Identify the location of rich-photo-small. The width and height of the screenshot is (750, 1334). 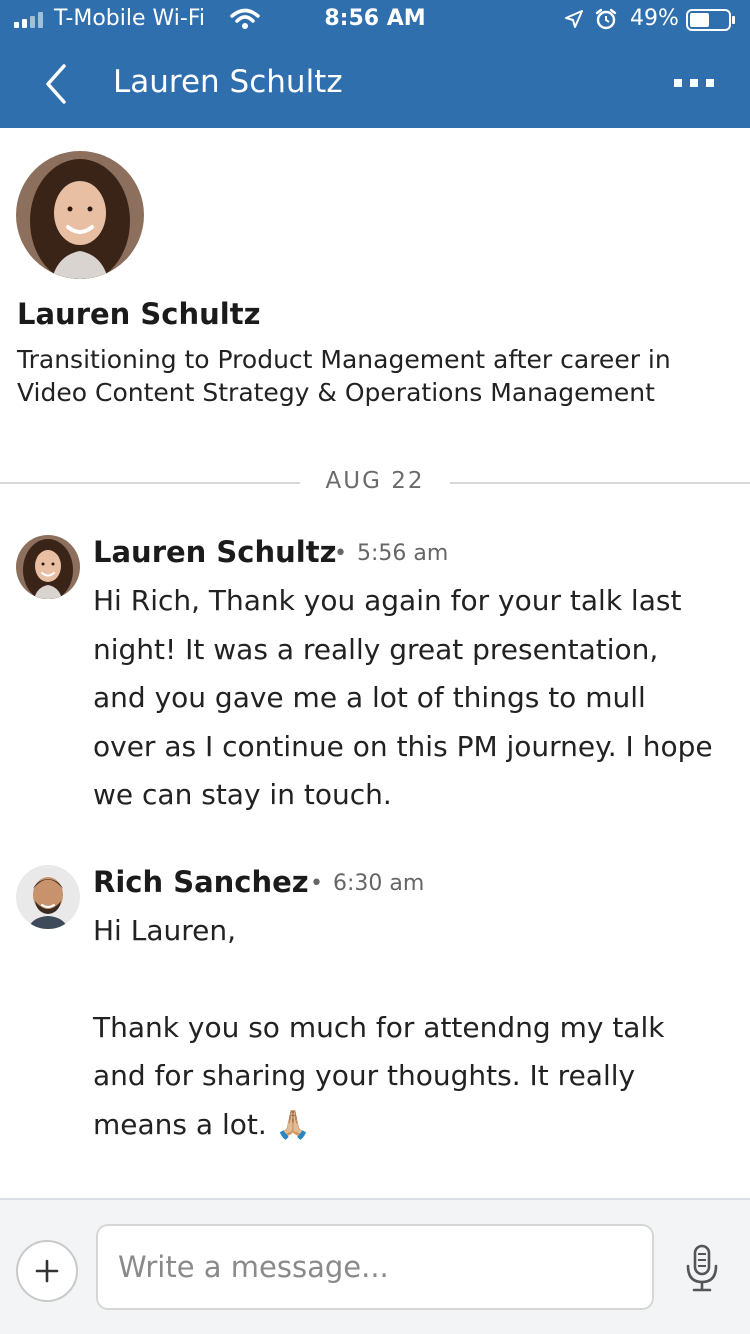
(48, 897).